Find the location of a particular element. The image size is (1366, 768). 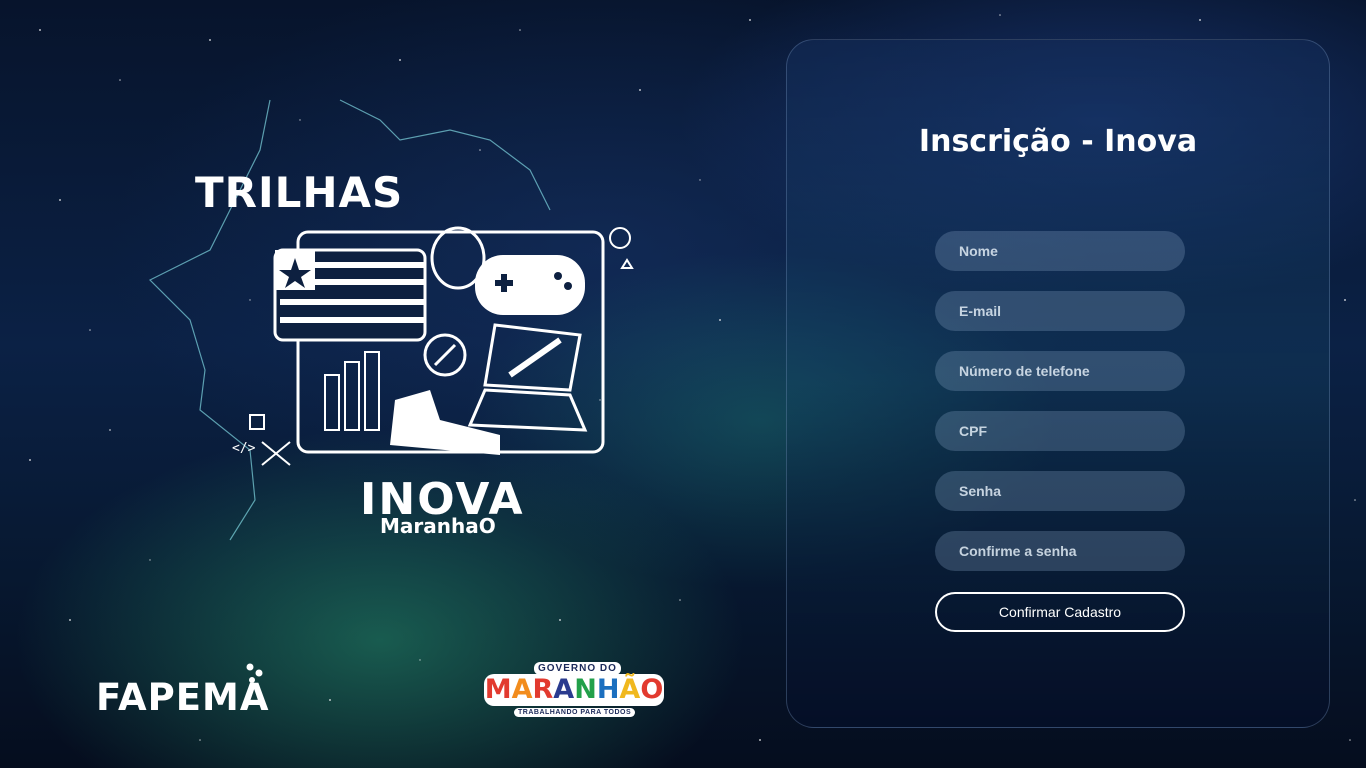

confirm-registration-button: Confirmar Cadastro is located at coordinates (1060, 612).